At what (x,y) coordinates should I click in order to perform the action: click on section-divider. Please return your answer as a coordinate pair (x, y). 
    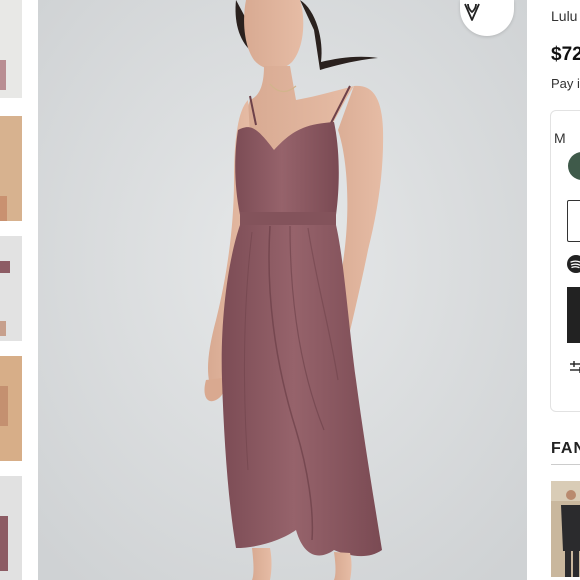
    Looking at the image, I should click on (565, 464).